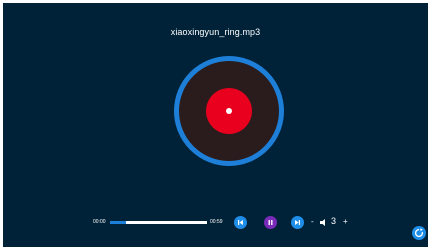 The width and height of the screenshot is (428, 247). I want to click on previous-button, so click(240, 222).